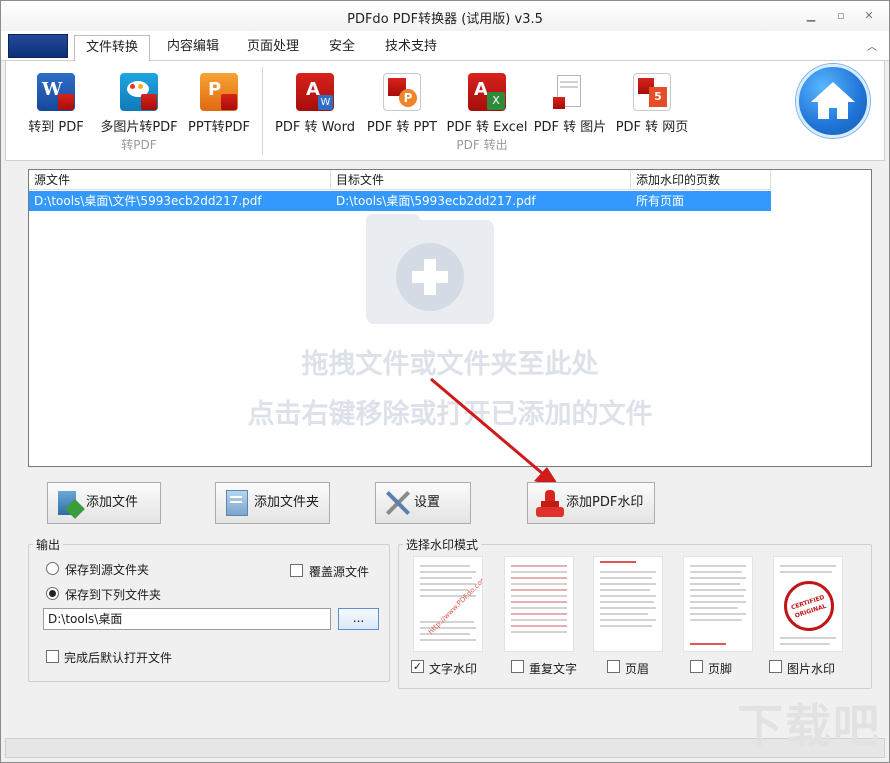  What do you see at coordinates (148, 201) in the screenshot?
I see `row-source-cell: D:\tools\桌面\文件\5993ecb2dd217.pdf` at bounding box center [148, 201].